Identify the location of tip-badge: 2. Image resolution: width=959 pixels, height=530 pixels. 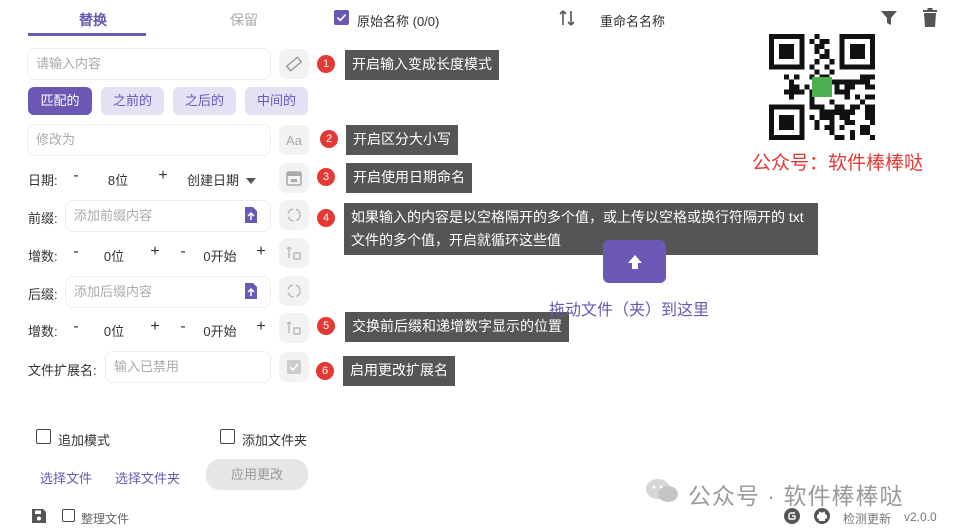
(329, 139).